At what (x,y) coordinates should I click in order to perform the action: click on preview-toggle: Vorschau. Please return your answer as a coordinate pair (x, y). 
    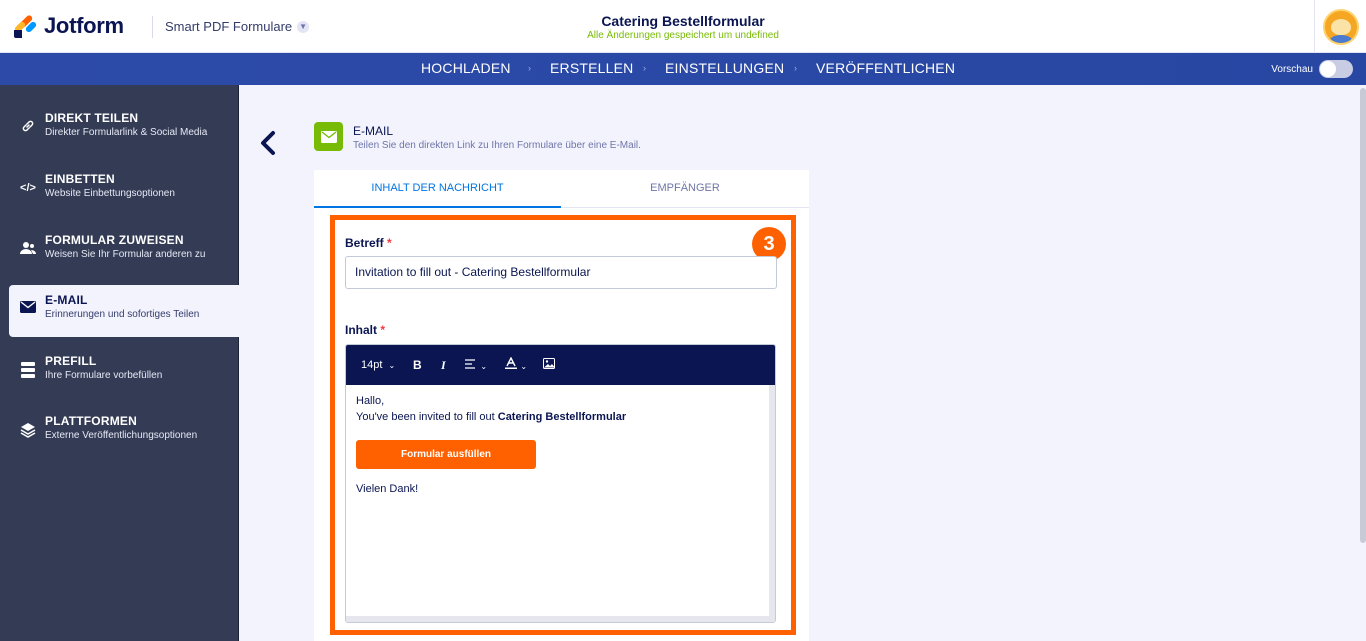
    Looking at the image, I should click on (1312, 69).